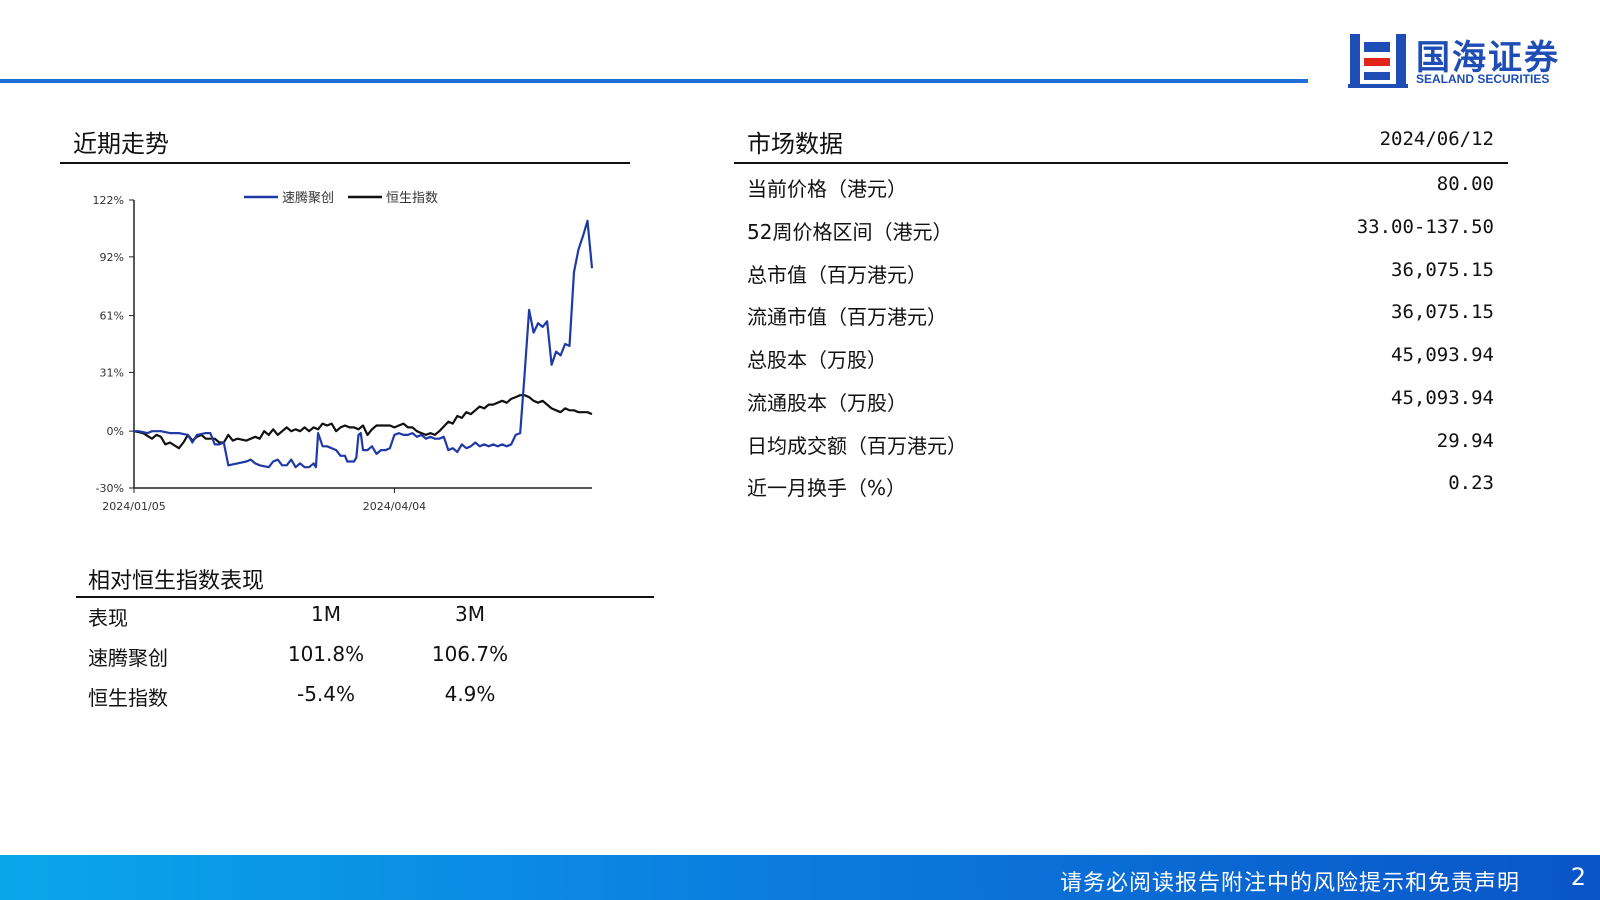  What do you see at coordinates (827, 488) in the screenshot?
I see `market-label: 近一月换手（%）` at bounding box center [827, 488].